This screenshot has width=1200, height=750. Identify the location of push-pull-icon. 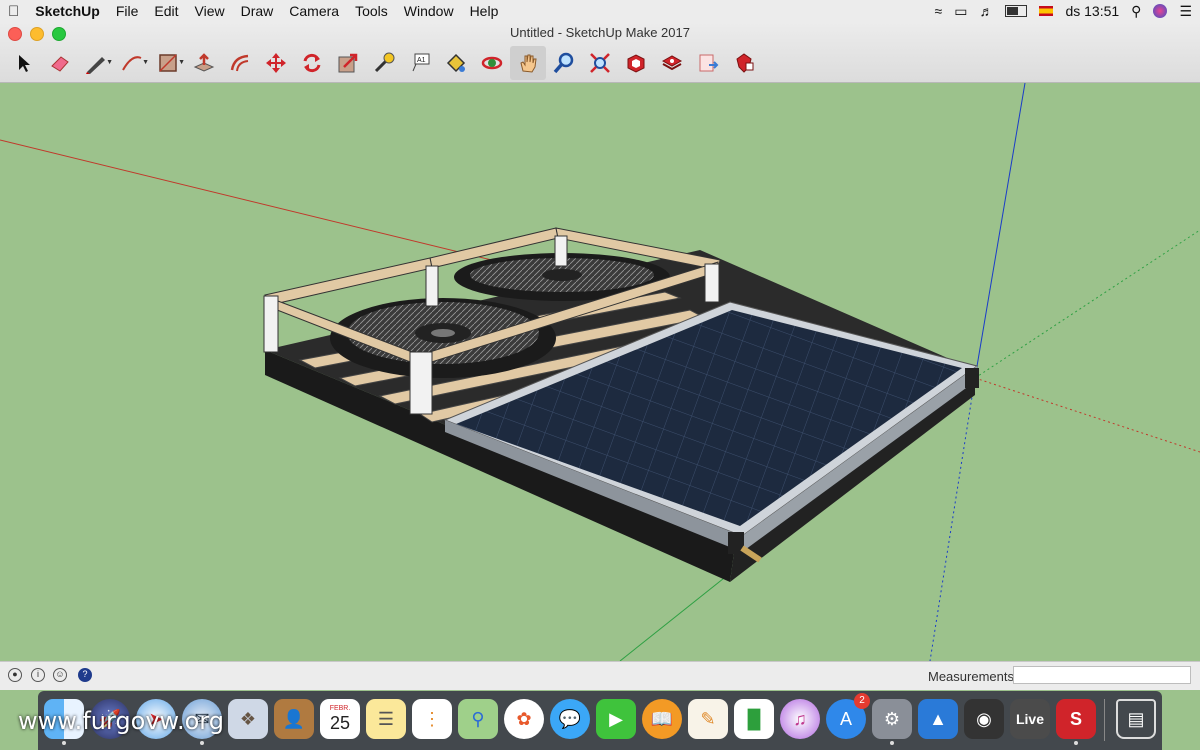
(204, 62).